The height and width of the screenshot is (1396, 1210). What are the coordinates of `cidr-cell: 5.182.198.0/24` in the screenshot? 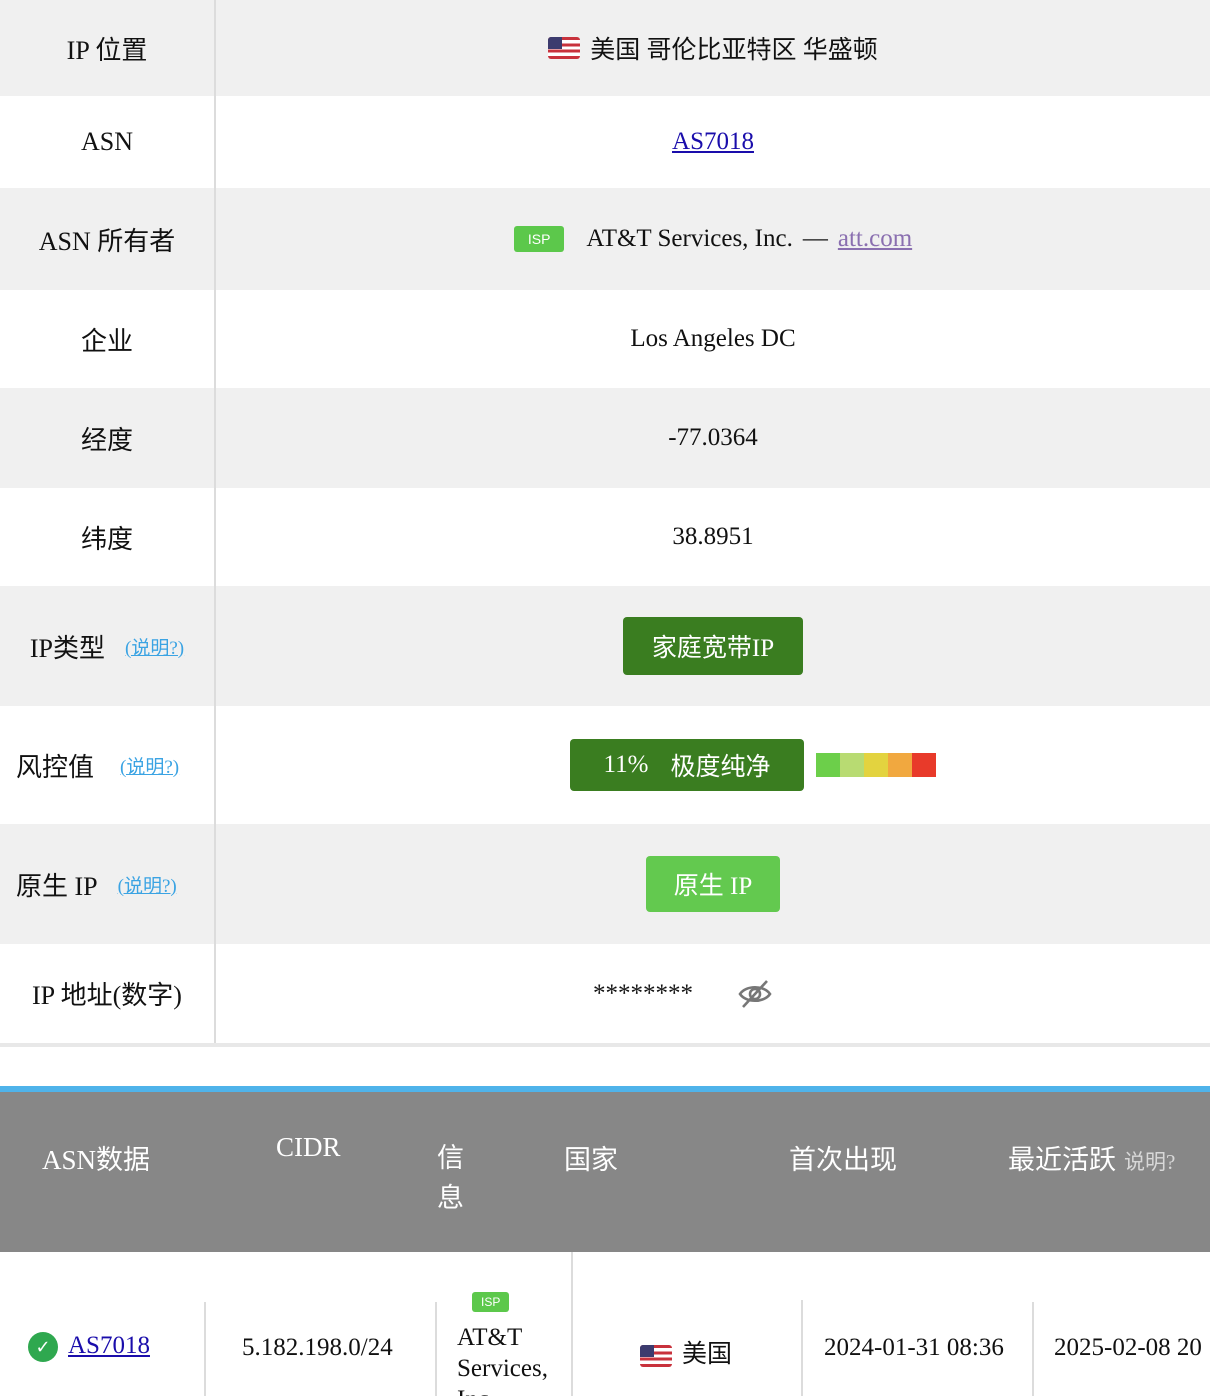 It's located at (317, 1347).